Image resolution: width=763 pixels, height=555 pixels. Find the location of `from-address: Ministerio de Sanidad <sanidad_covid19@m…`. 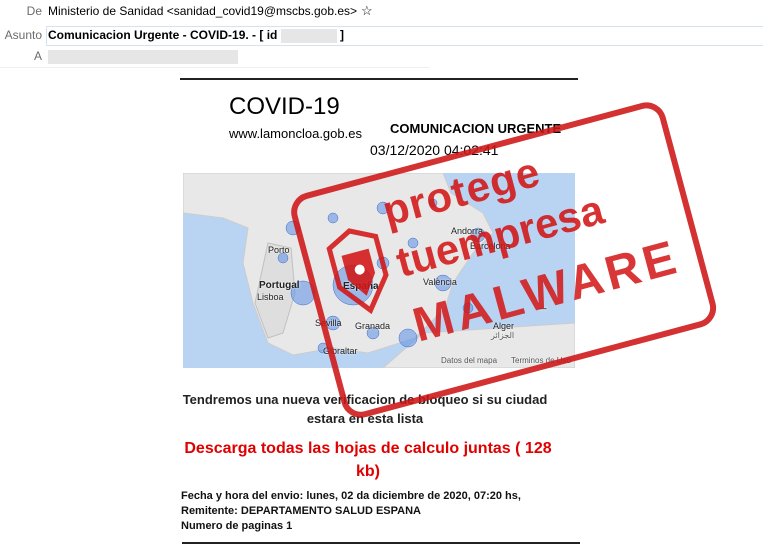

from-address: Ministerio de Sanidad <sanidad_covid19@m… is located at coordinates (202, 11).